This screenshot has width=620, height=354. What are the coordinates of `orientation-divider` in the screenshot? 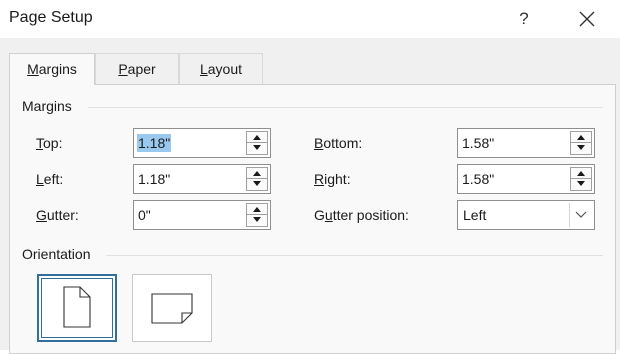 It's located at (354, 255).